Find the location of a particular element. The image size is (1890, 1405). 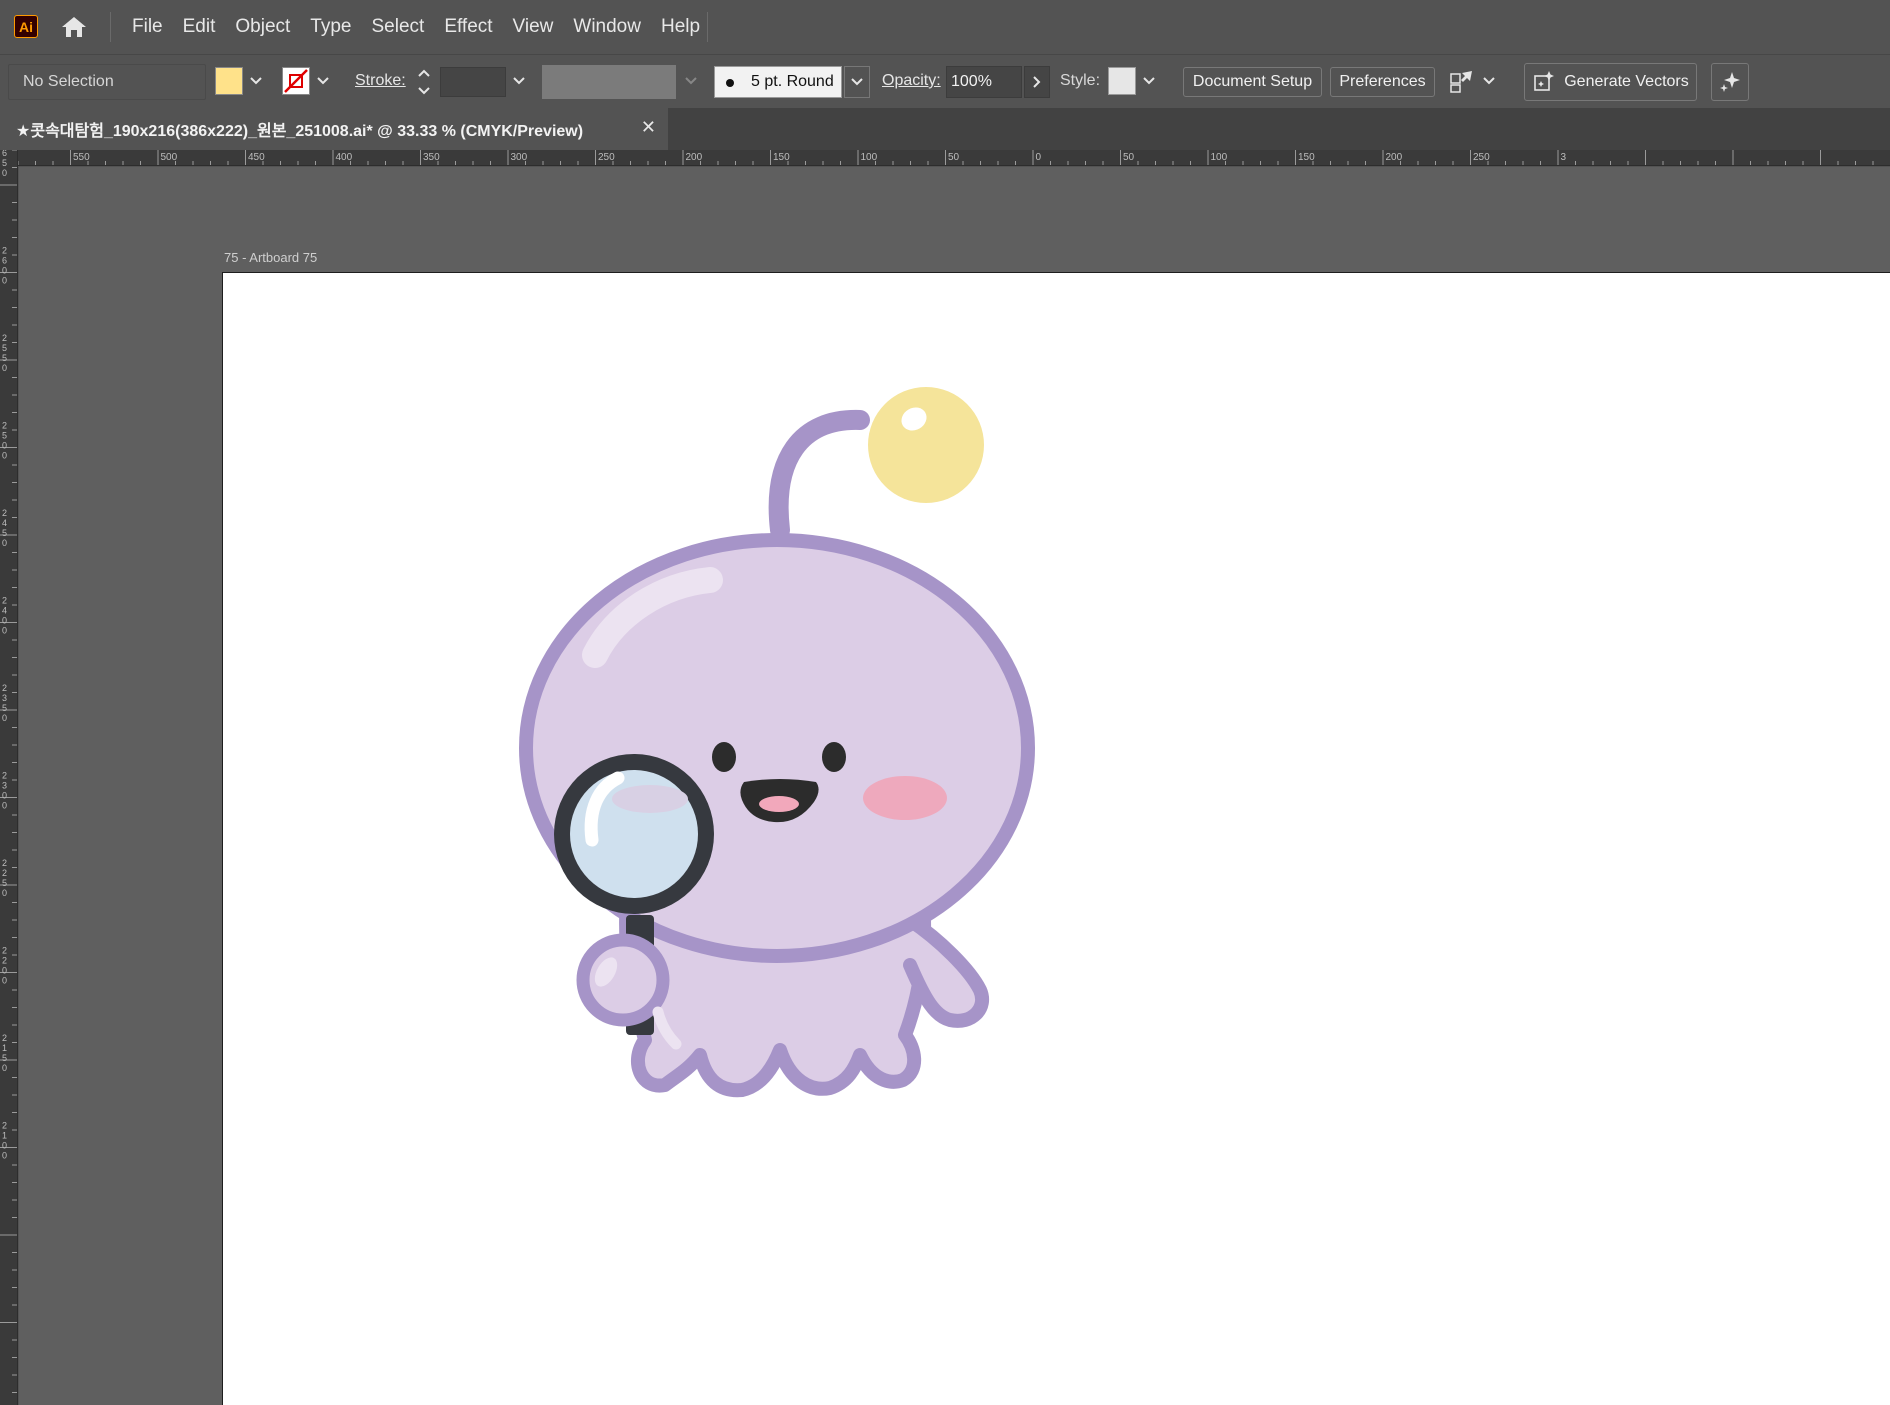

sparkle-options-button is located at coordinates (1730, 82).